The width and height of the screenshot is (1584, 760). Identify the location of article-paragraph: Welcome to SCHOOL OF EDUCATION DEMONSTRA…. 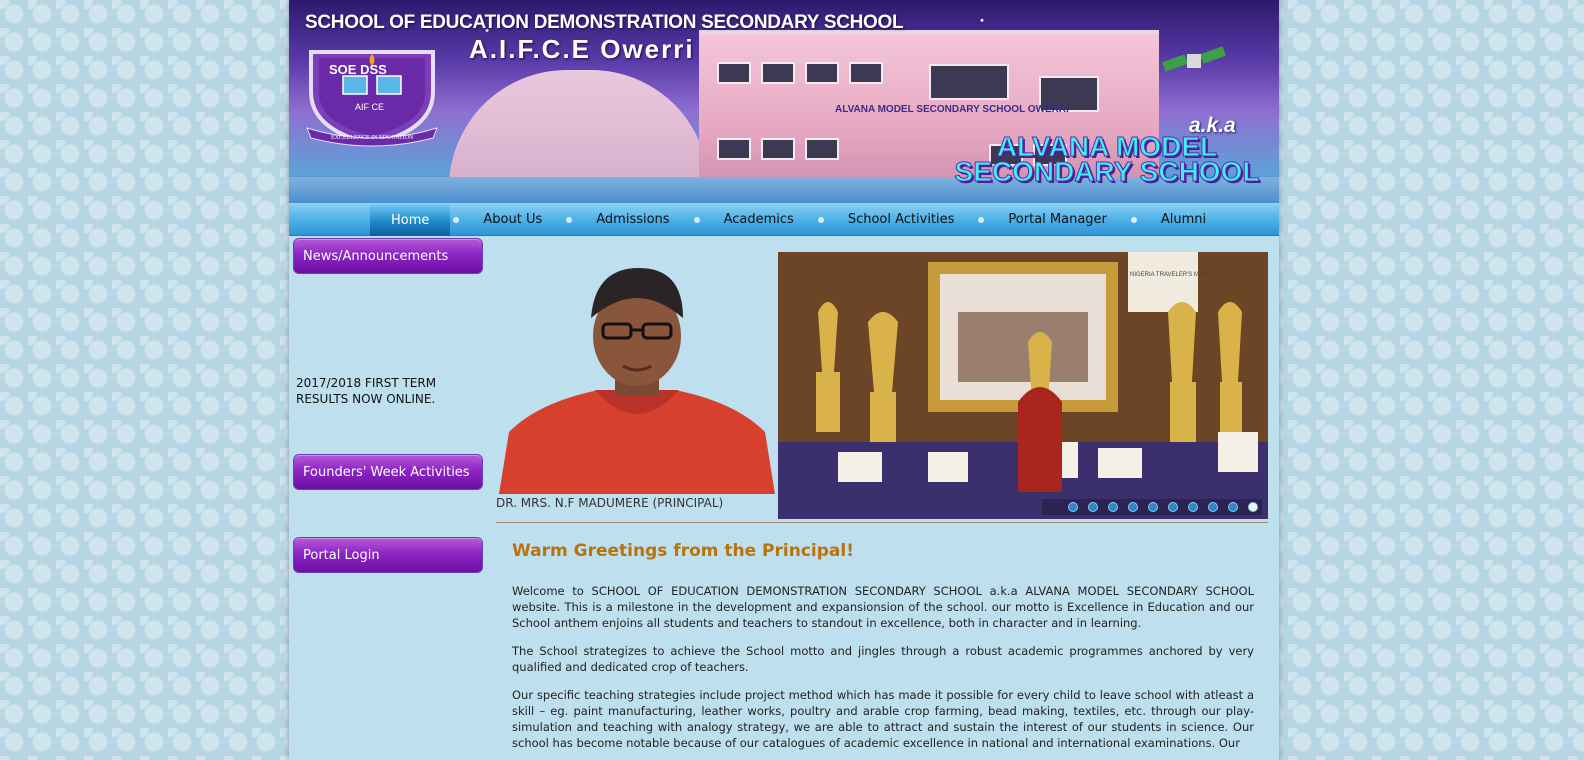
(883, 607).